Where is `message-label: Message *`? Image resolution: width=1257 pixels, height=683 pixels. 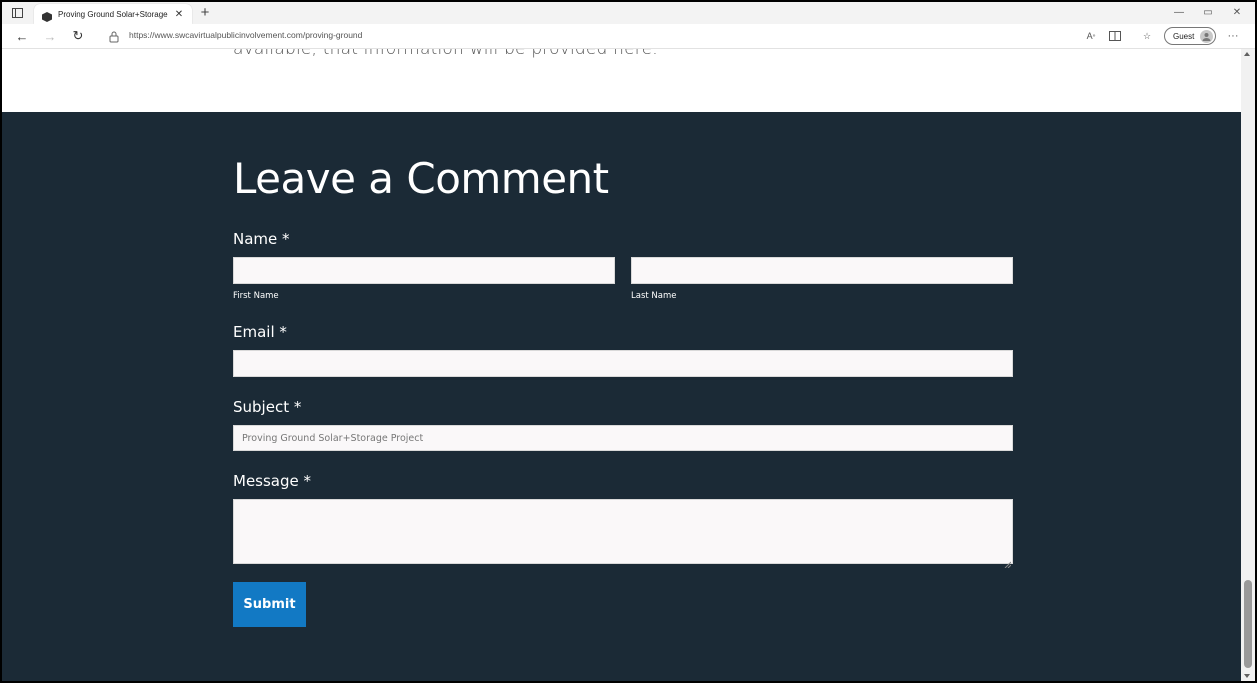 message-label: Message * is located at coordinates (272, 481).